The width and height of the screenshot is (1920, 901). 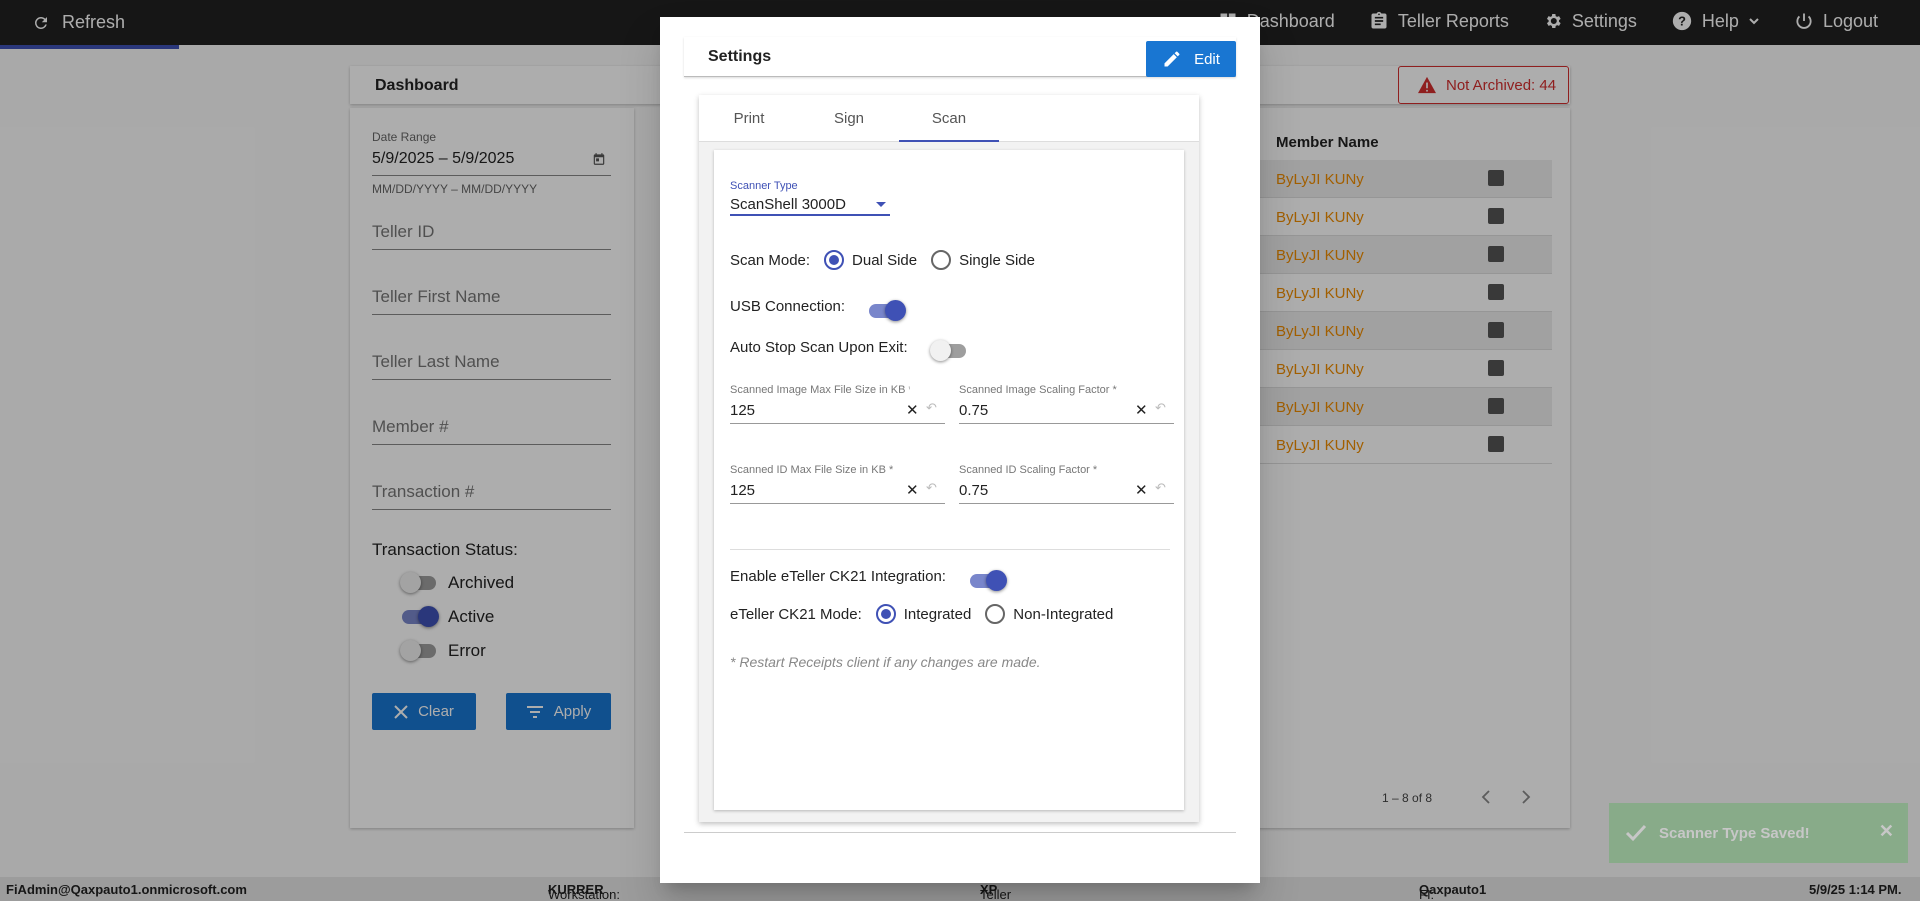 What do you see at coordinates (1066, 404) in the screenshot?
I see `image-scaling-field: Scanned Image Scaling Factor * 0.75 ✕ ↶` at bounding box center [1066, 404].